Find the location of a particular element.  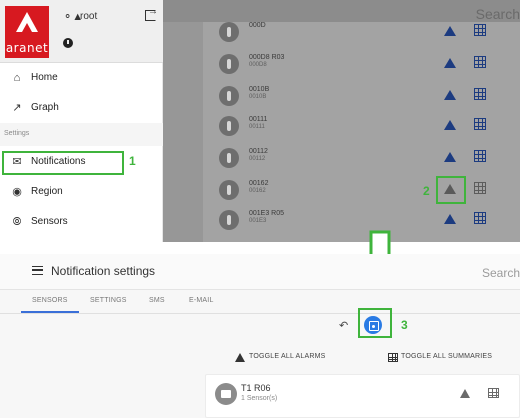

sensor-name: 001E3 R05 is located at coordinates (267, 213).